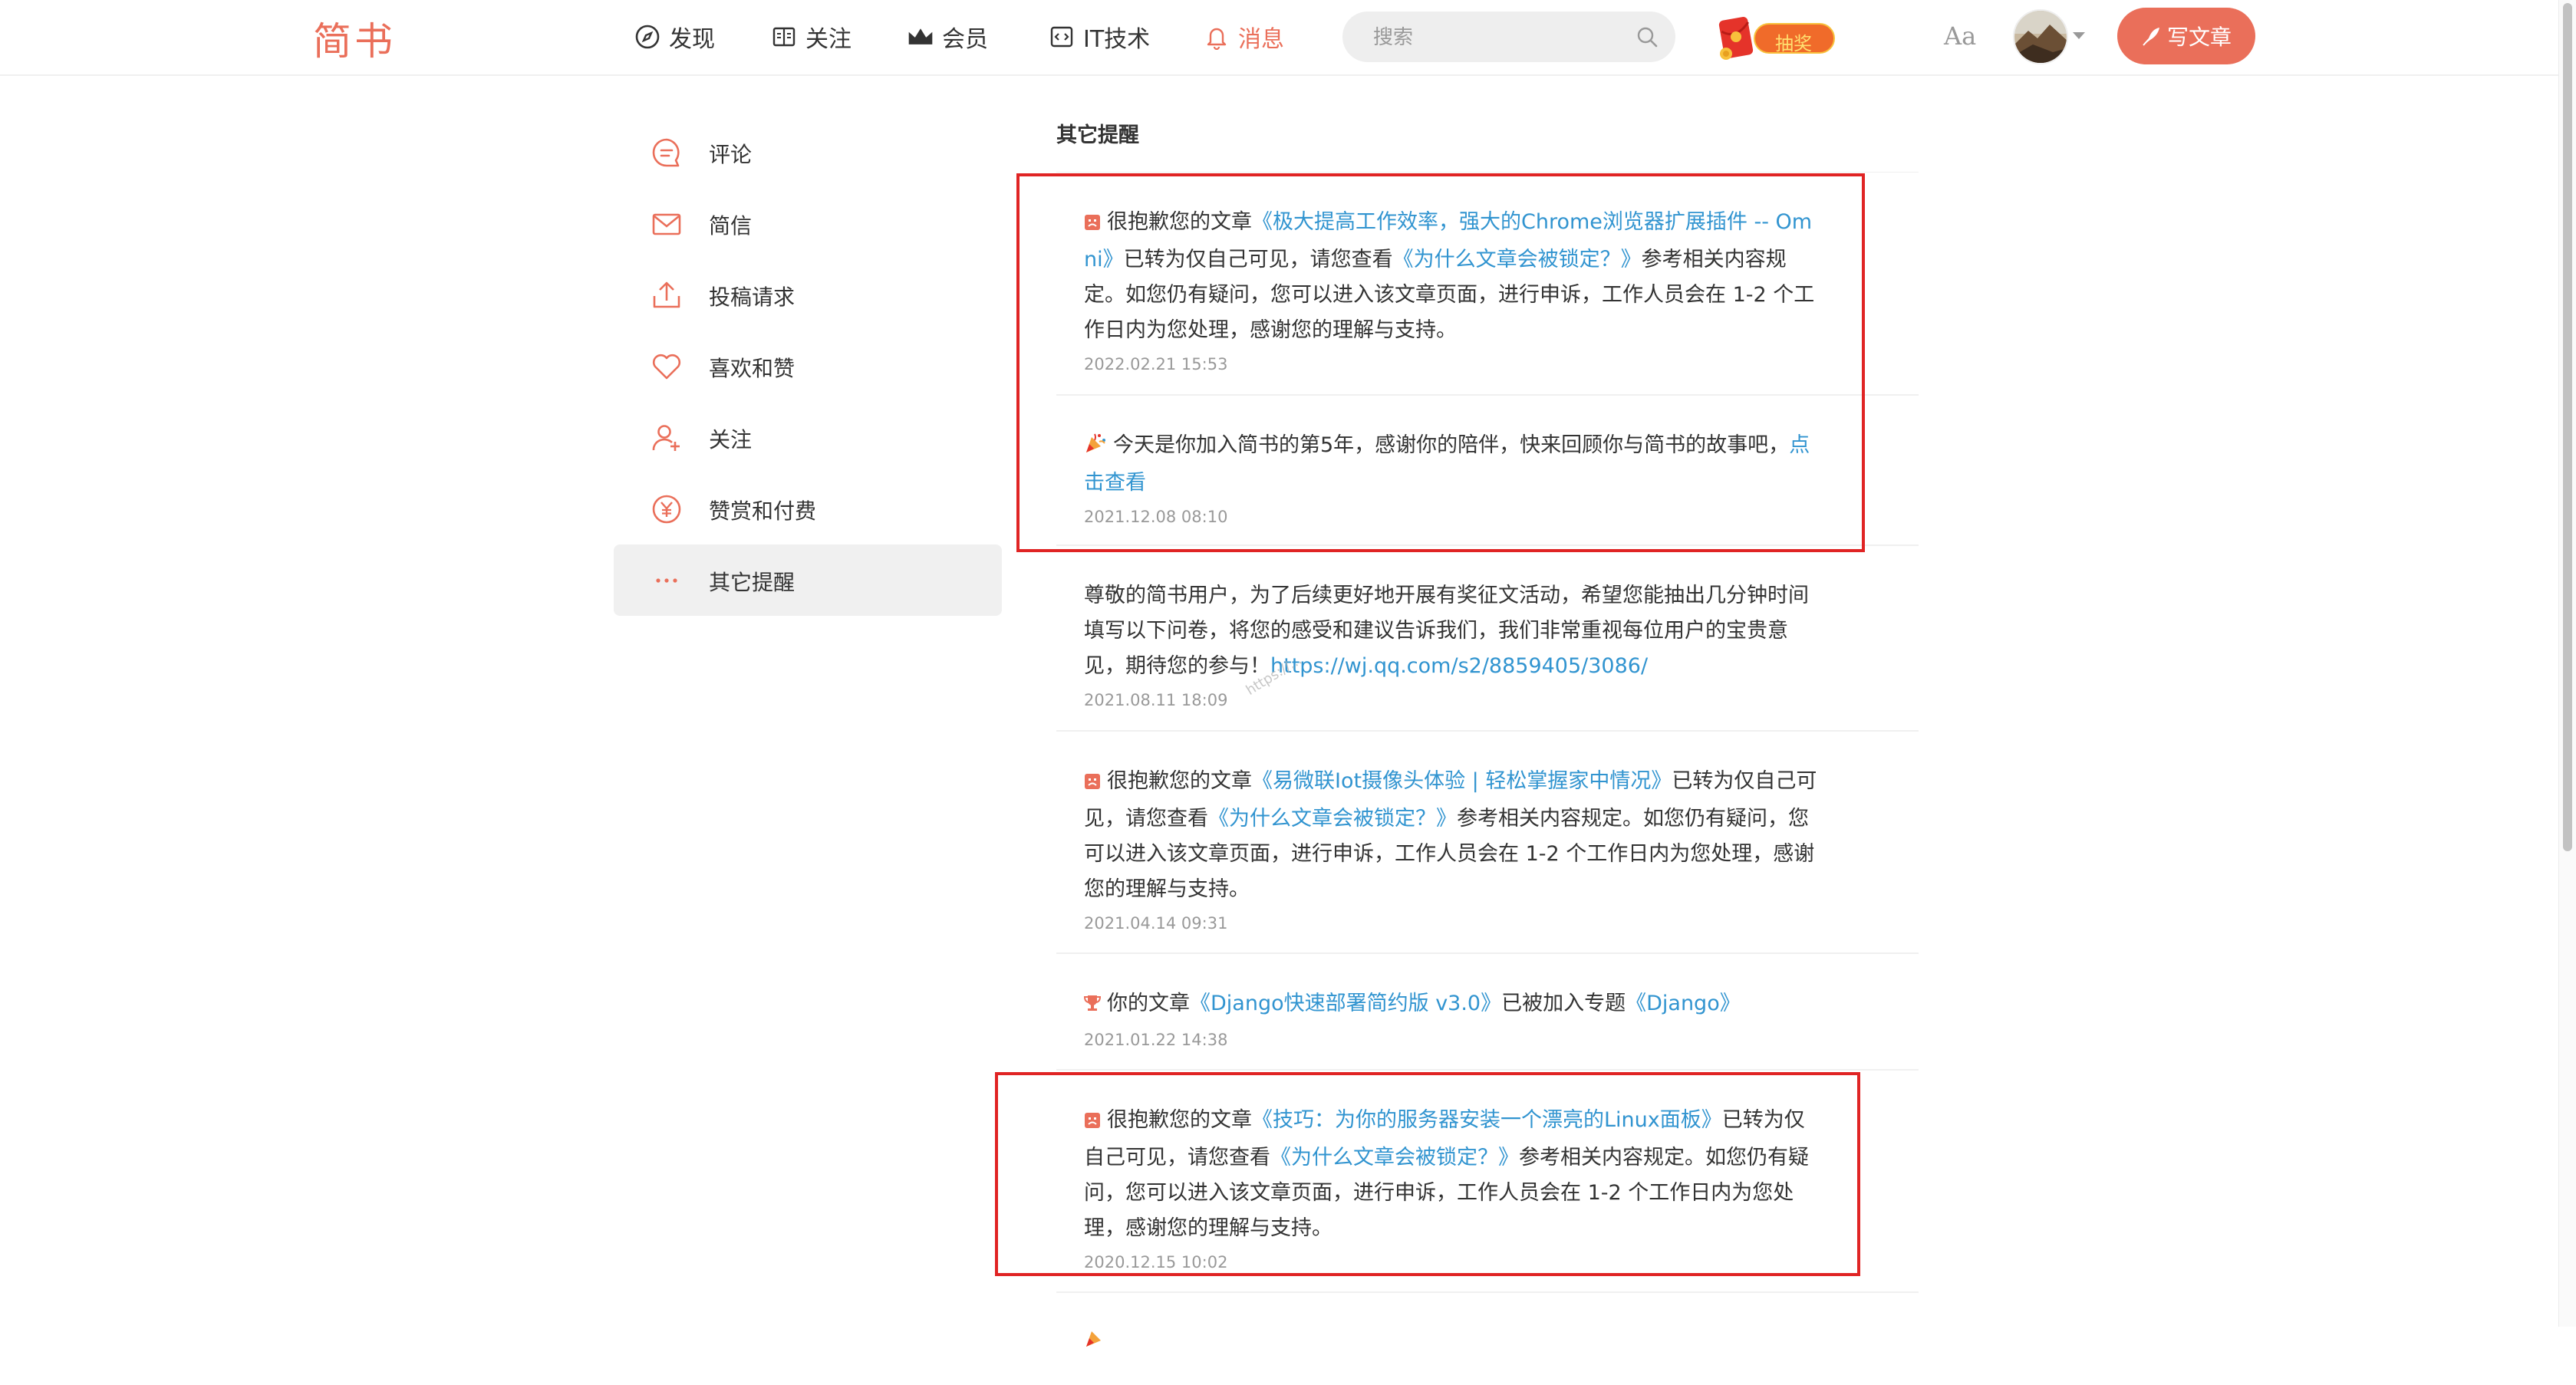  I want to click on sidebar-item-label: 投稿请求, so click(752, 298).